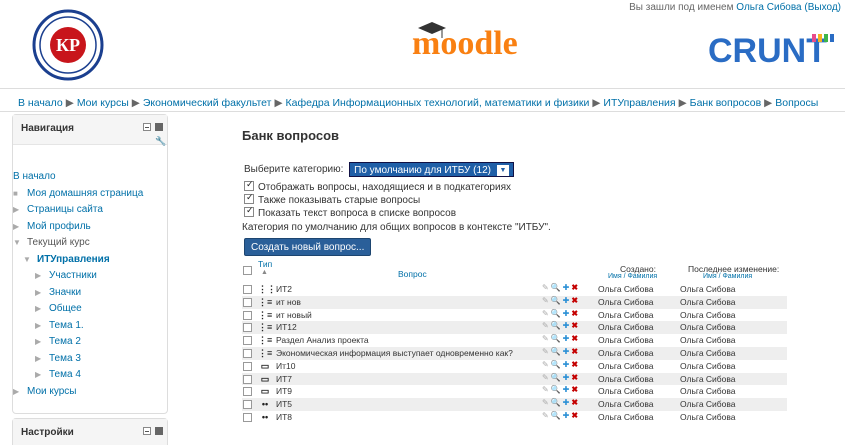  Describe the element at coordinates (90, 276) in the screenshot. I see `nav-item-participants: ▶ Участники` at that location.